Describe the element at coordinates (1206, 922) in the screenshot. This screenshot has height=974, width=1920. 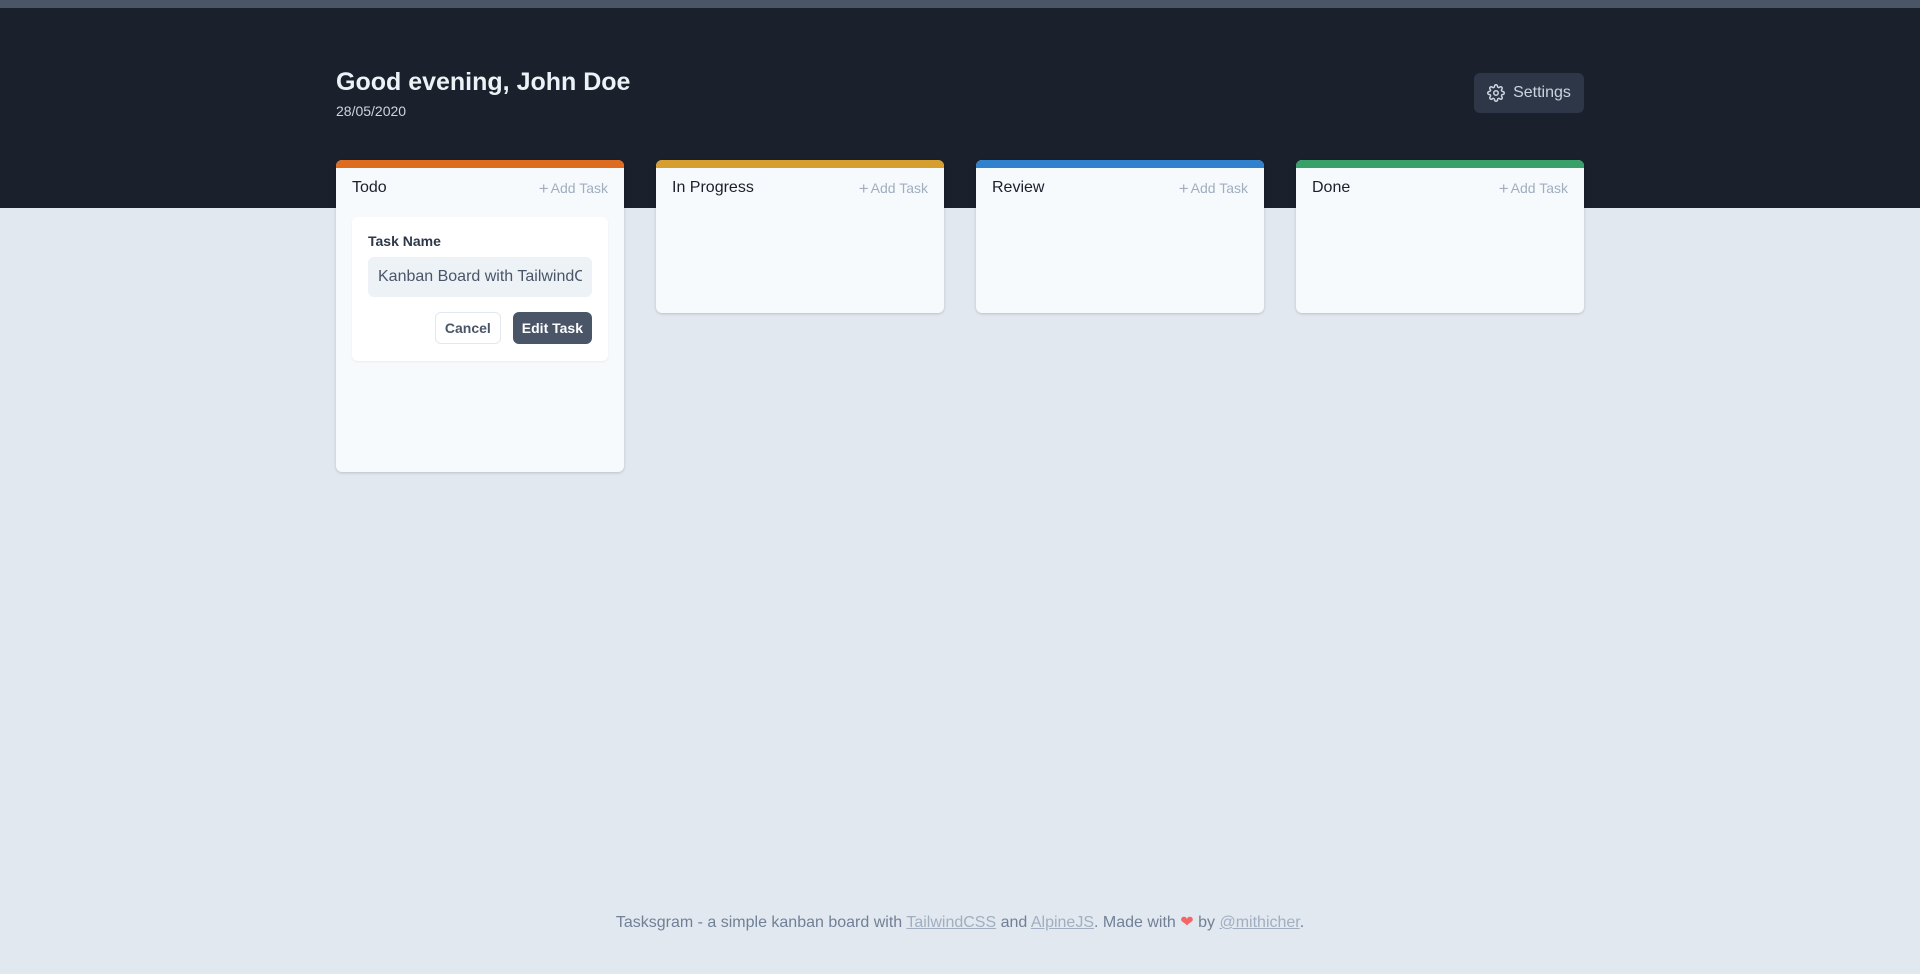
I see `footer-text: by` at that location.